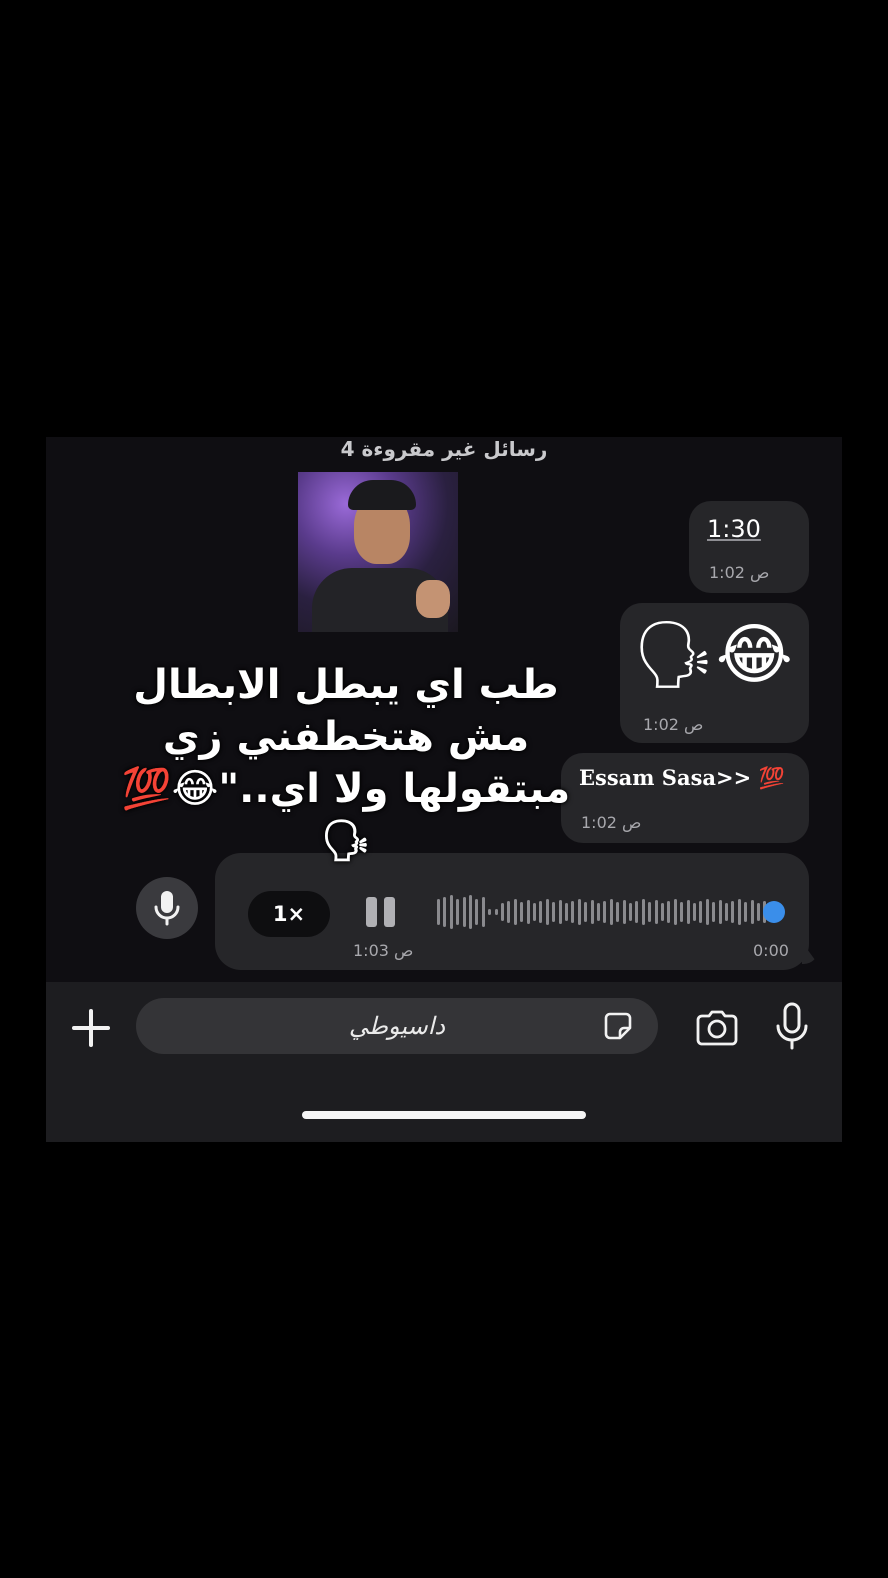  Describe the element at coordinates (712, 654) in the screenshot. I see `message-emoji: 🗣😂` at that location.